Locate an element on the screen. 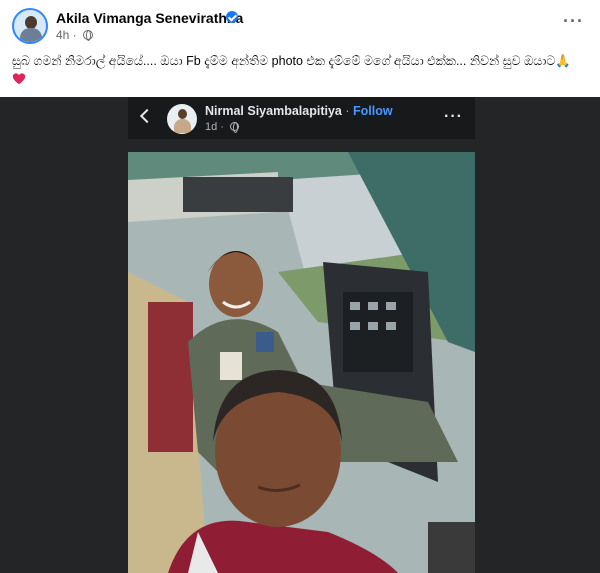 Image resolution: width=600 pixels, height=573 pixels. shared-author-avatar is located at coordinates (182, 119).